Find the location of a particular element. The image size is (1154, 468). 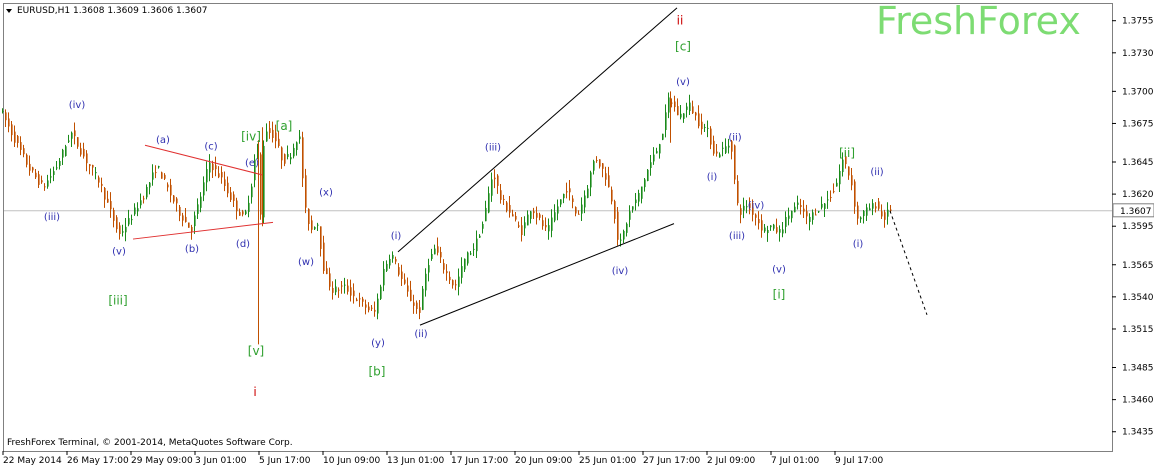

y-tick-label: 1.3435 is located at coordinates (1138, 433).